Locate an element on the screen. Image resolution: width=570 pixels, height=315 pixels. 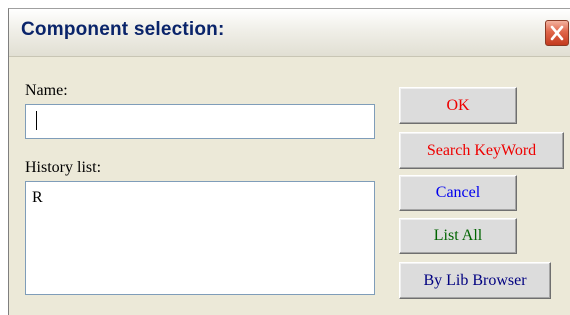
name-input is located at coordinates (200, 121).